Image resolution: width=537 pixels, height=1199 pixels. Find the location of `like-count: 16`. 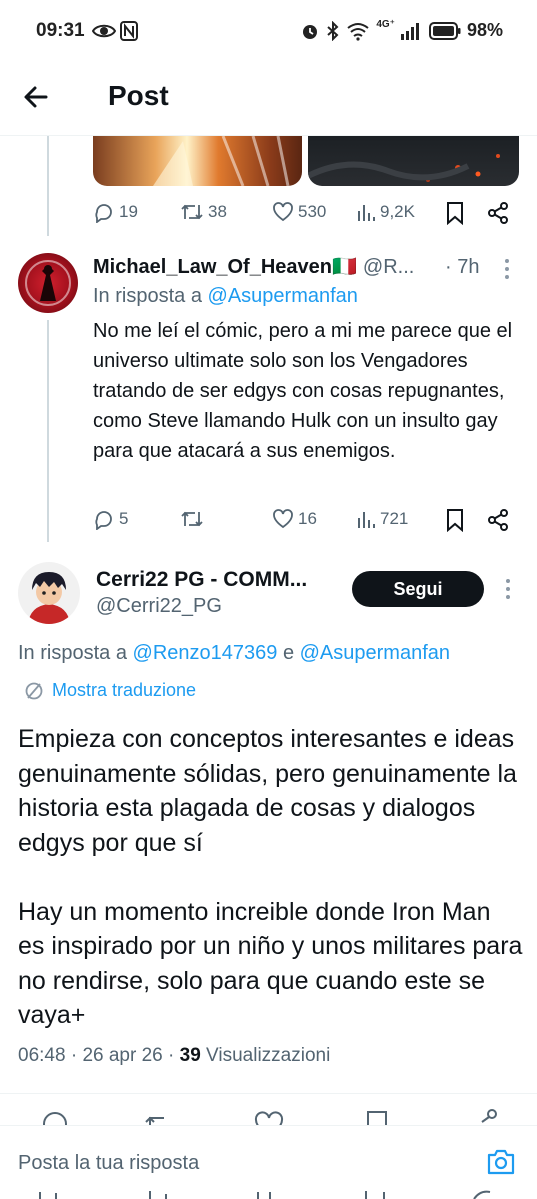

like-count: 16 is located at coordinates (307, 518).